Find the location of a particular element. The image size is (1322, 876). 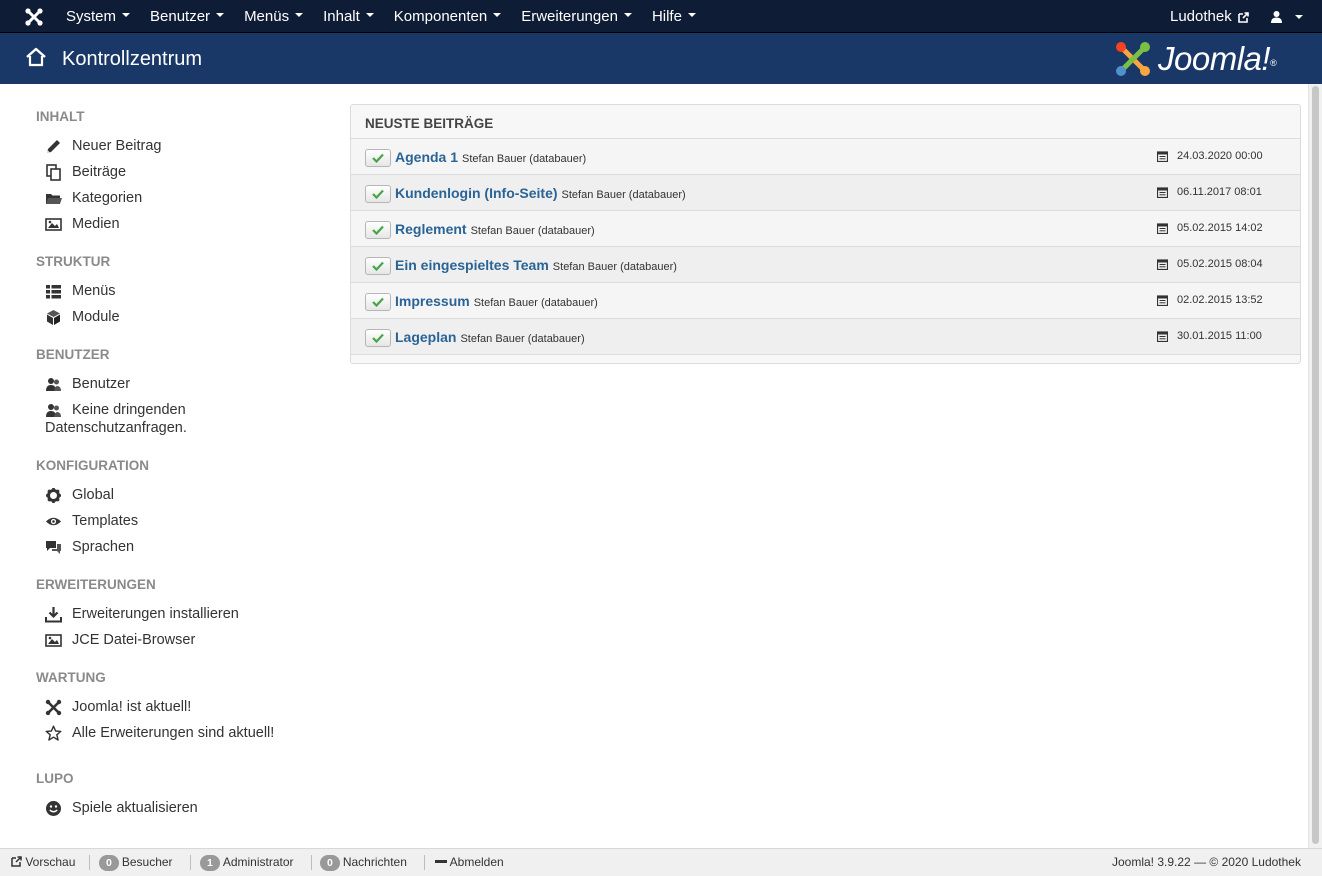

home-icon is located at coordinates (36, 57).